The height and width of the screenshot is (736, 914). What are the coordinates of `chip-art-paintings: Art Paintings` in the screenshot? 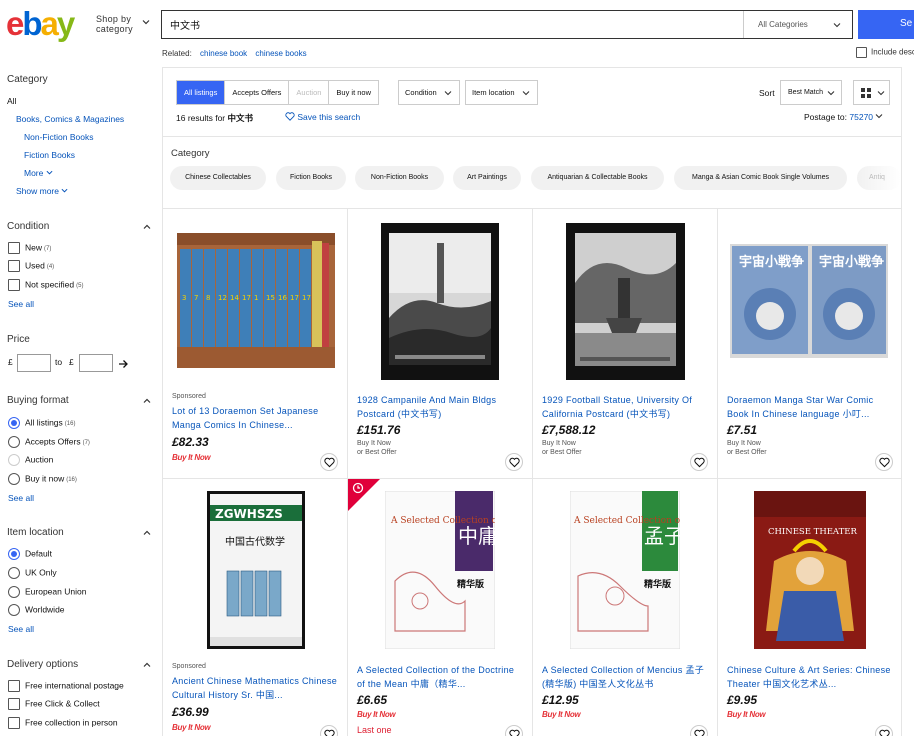 It's located at (487, 178).